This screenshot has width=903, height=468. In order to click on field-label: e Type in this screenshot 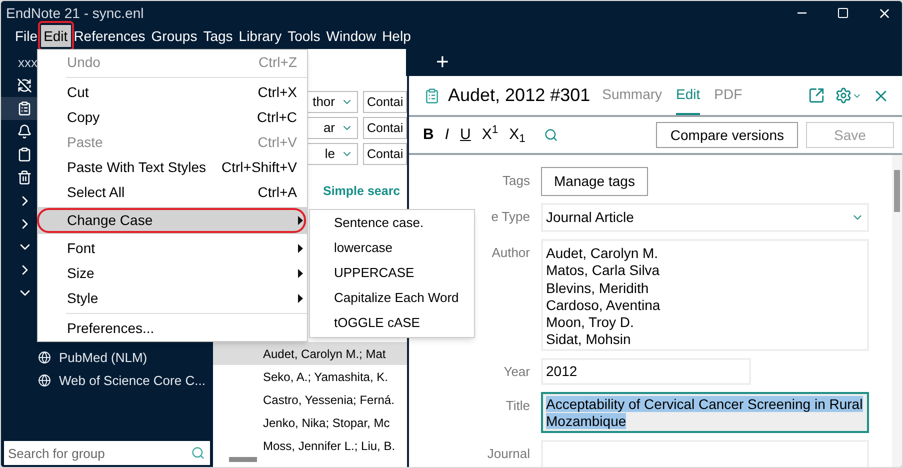, I will do `click(510, 216)`.